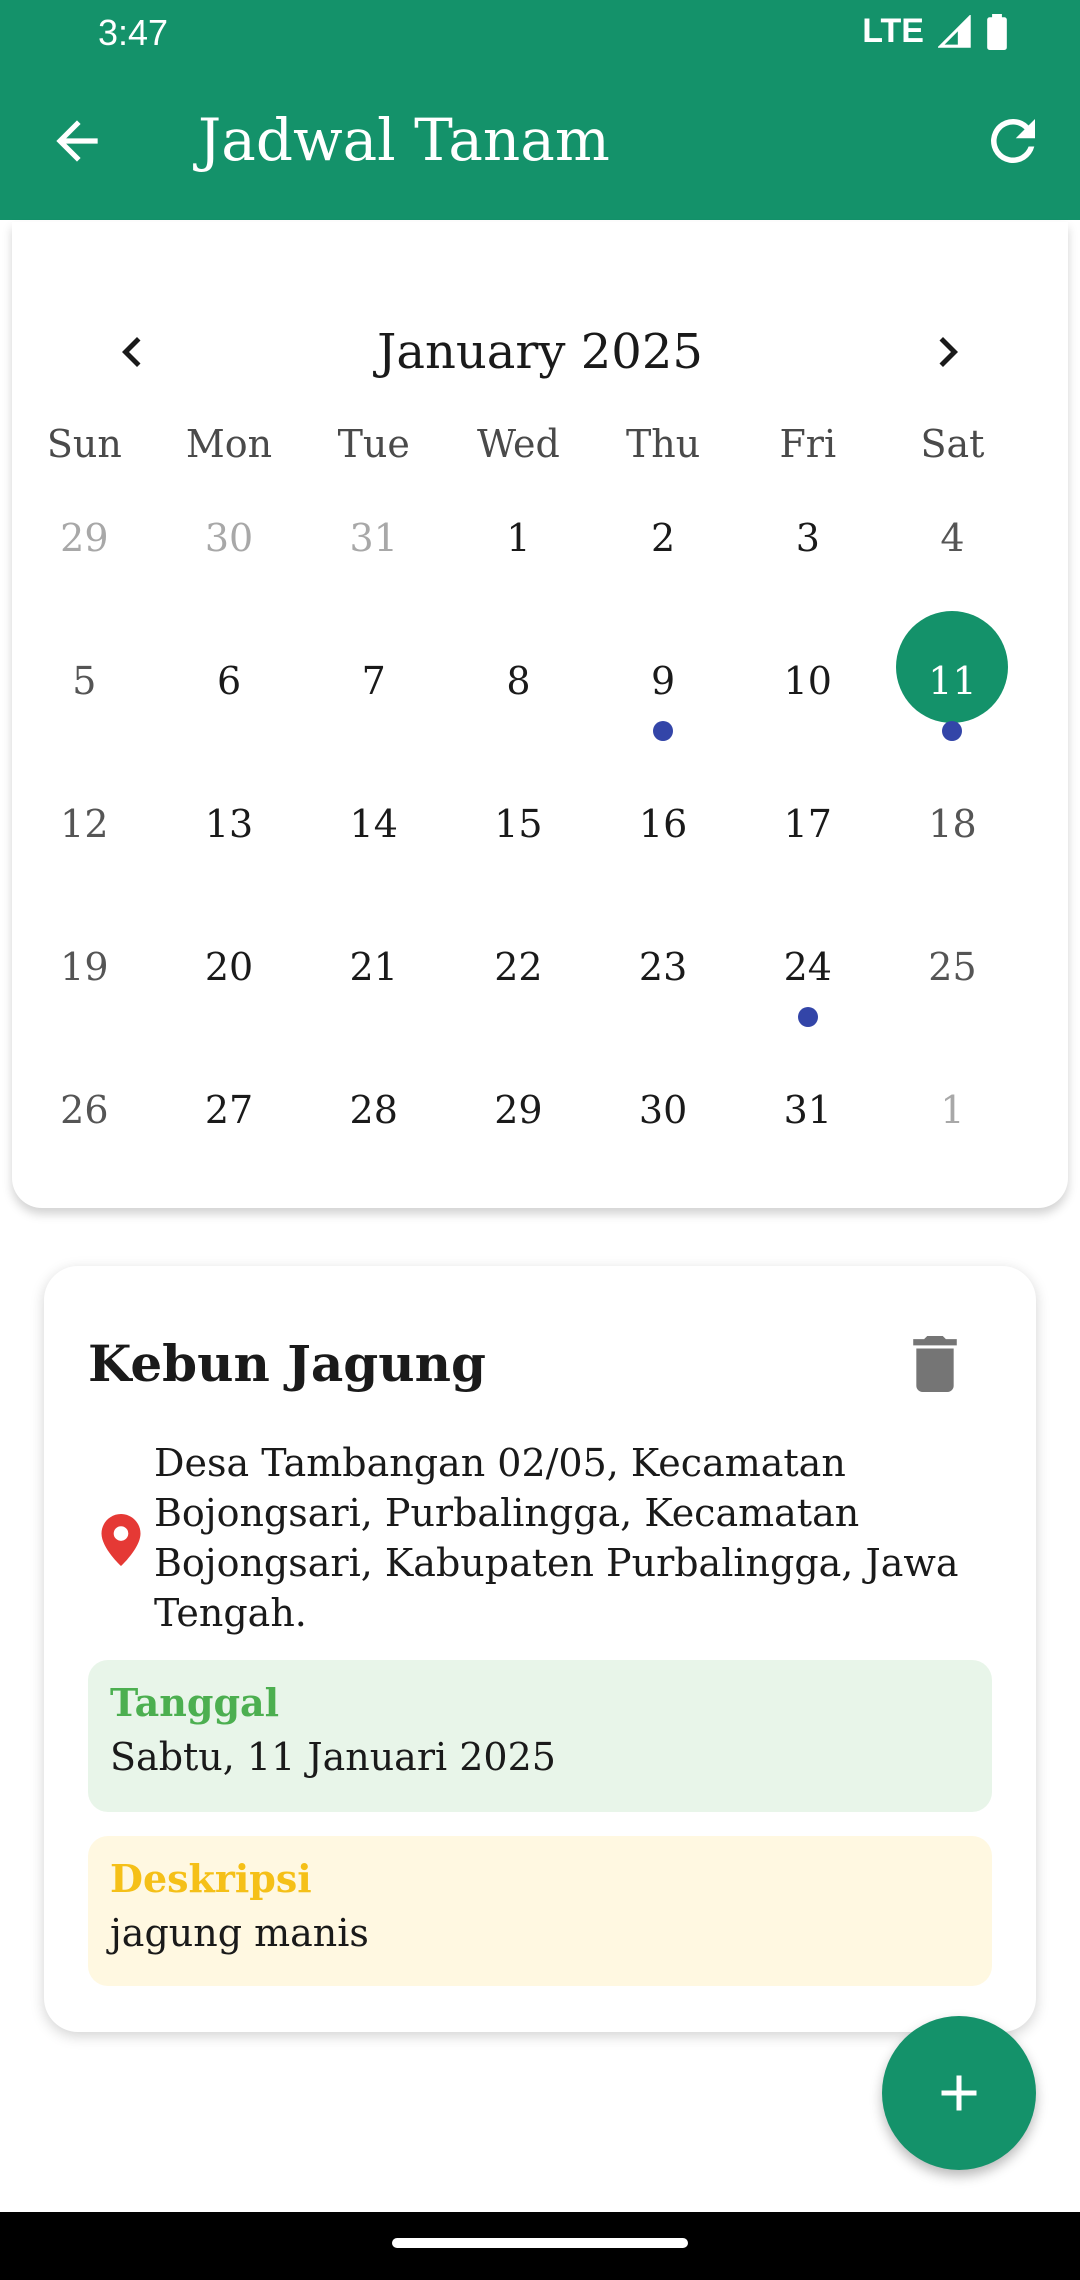 This screenshot has width=1080, height=2280. I want to click on day-number: 25, so click(952, 967).